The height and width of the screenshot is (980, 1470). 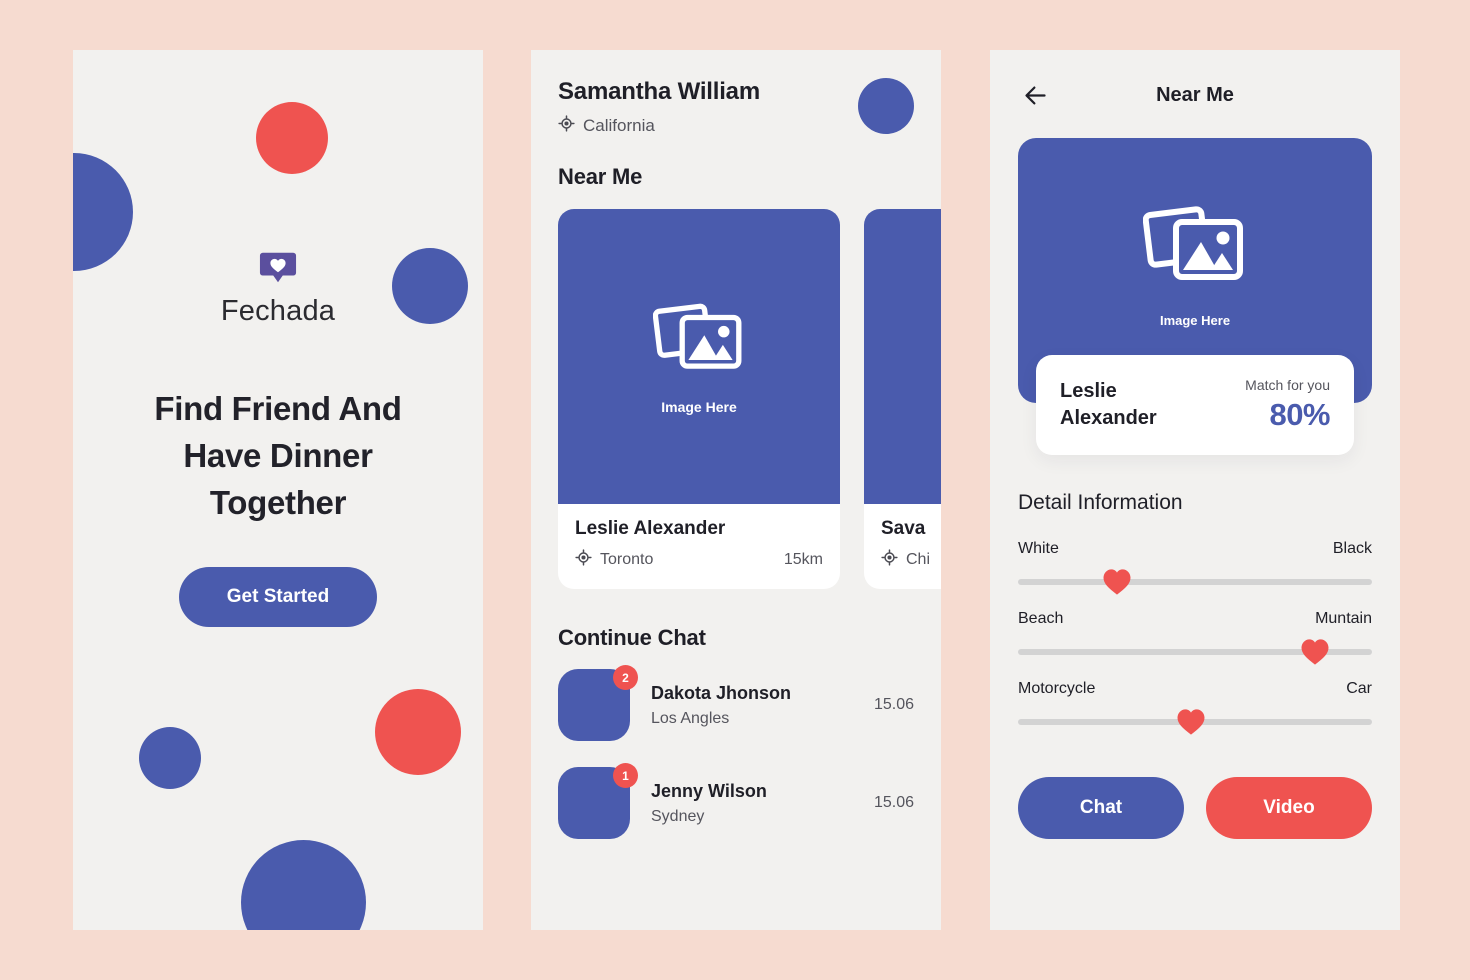 What do you see at coordinates (1287, 385) in the screenshot?
I see `match-label: Match for you` at bounding box center [1287, 385].